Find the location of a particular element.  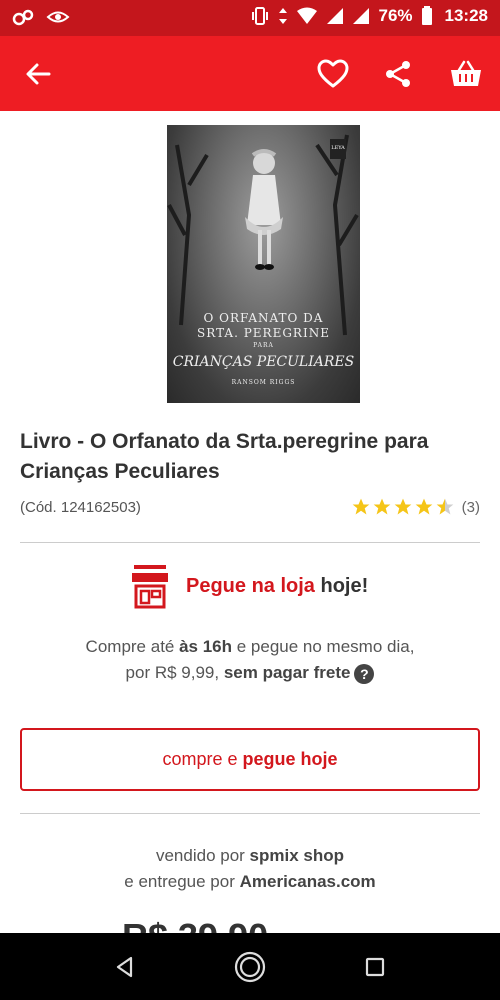

status-bar: 76% 13:28 is located at coordinates (250, 18).